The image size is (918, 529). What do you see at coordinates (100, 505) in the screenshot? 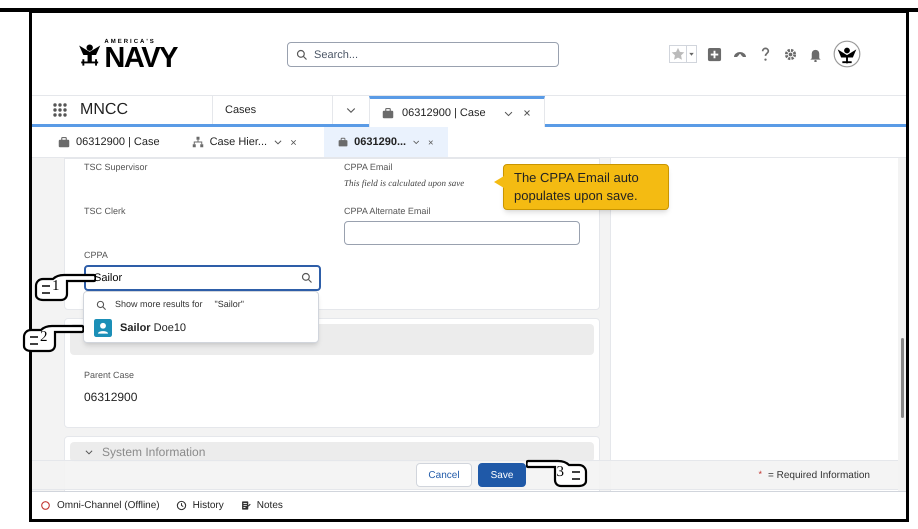
I see `utility-item: Omni-Channel (Offline)` at bounding box center [100, 505].